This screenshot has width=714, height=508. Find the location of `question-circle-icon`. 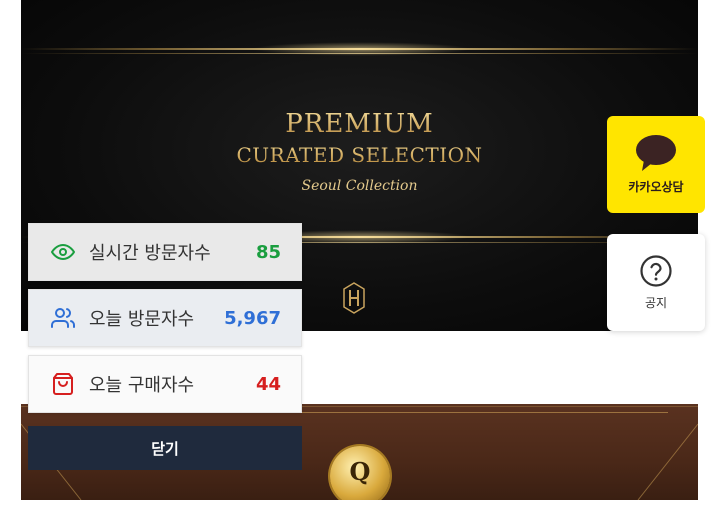

question-circle-icon is located at coordinates (656, 271).